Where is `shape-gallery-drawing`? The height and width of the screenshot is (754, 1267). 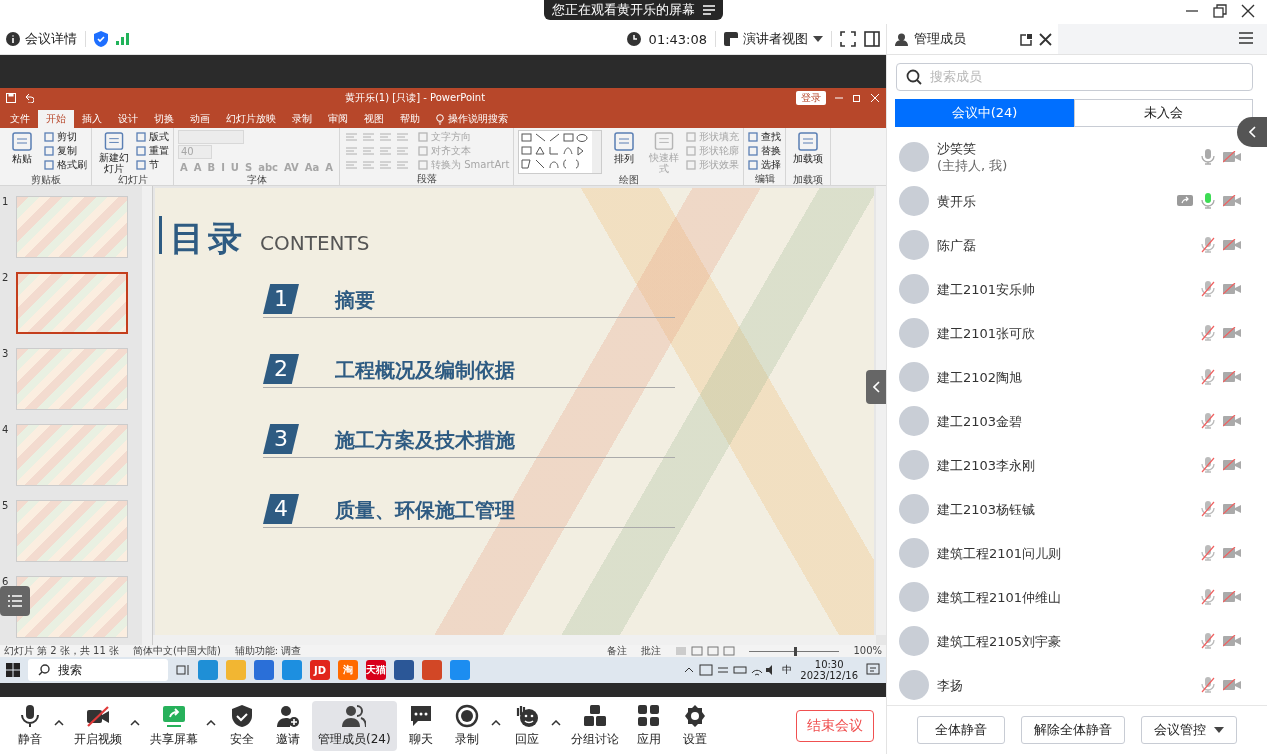 shape-gallery-drawing is located at coordinates (560, 152).